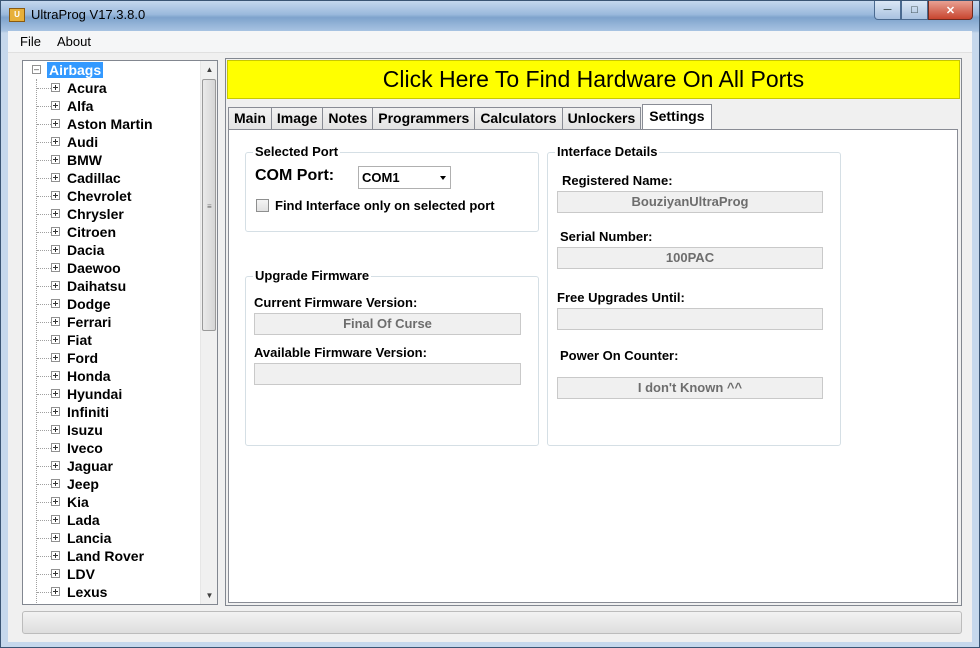 The height and width of the screenshot is (648, 980). I want to click on tree-item-label: Acura, so click(87, 88).